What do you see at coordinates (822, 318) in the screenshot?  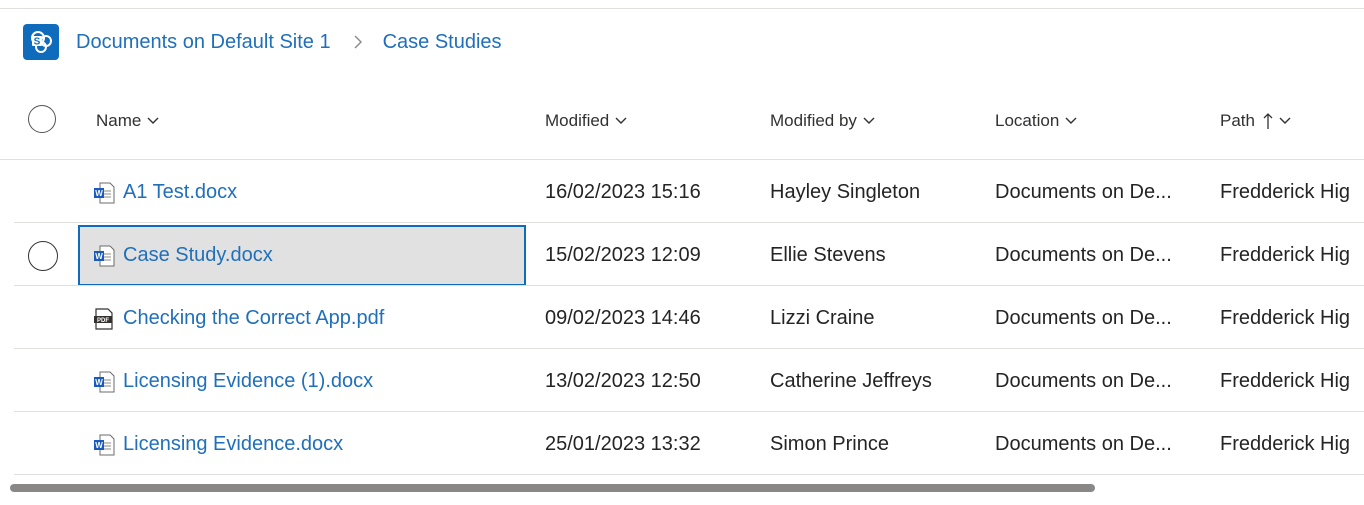 I see `modified-by-cell: Lizzi Craine` at bounding box center [822, 318].